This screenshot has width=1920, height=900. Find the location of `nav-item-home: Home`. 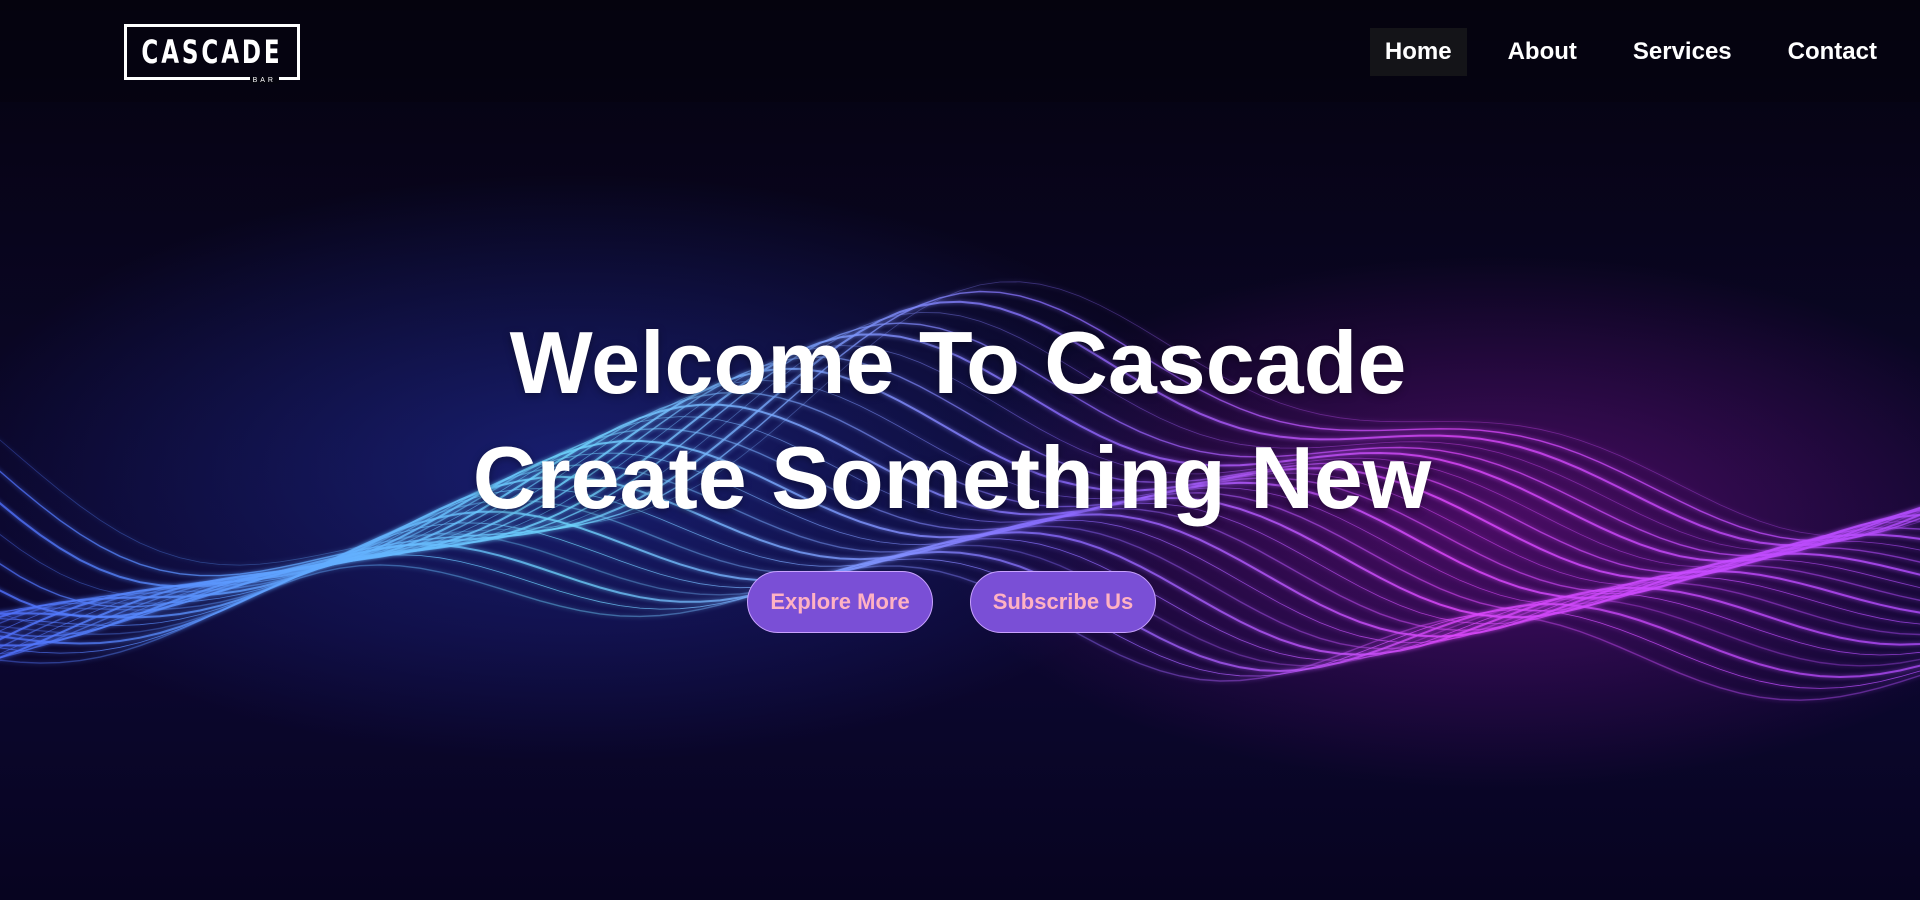

nav-item-home: Home is located at coordinates (1418, 52).